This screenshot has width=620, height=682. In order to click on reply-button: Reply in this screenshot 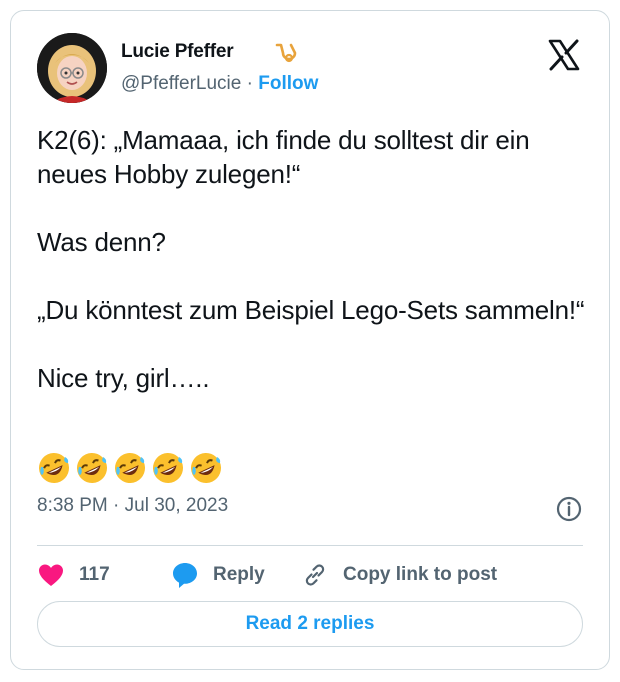, I will do `click(218, 575)`.